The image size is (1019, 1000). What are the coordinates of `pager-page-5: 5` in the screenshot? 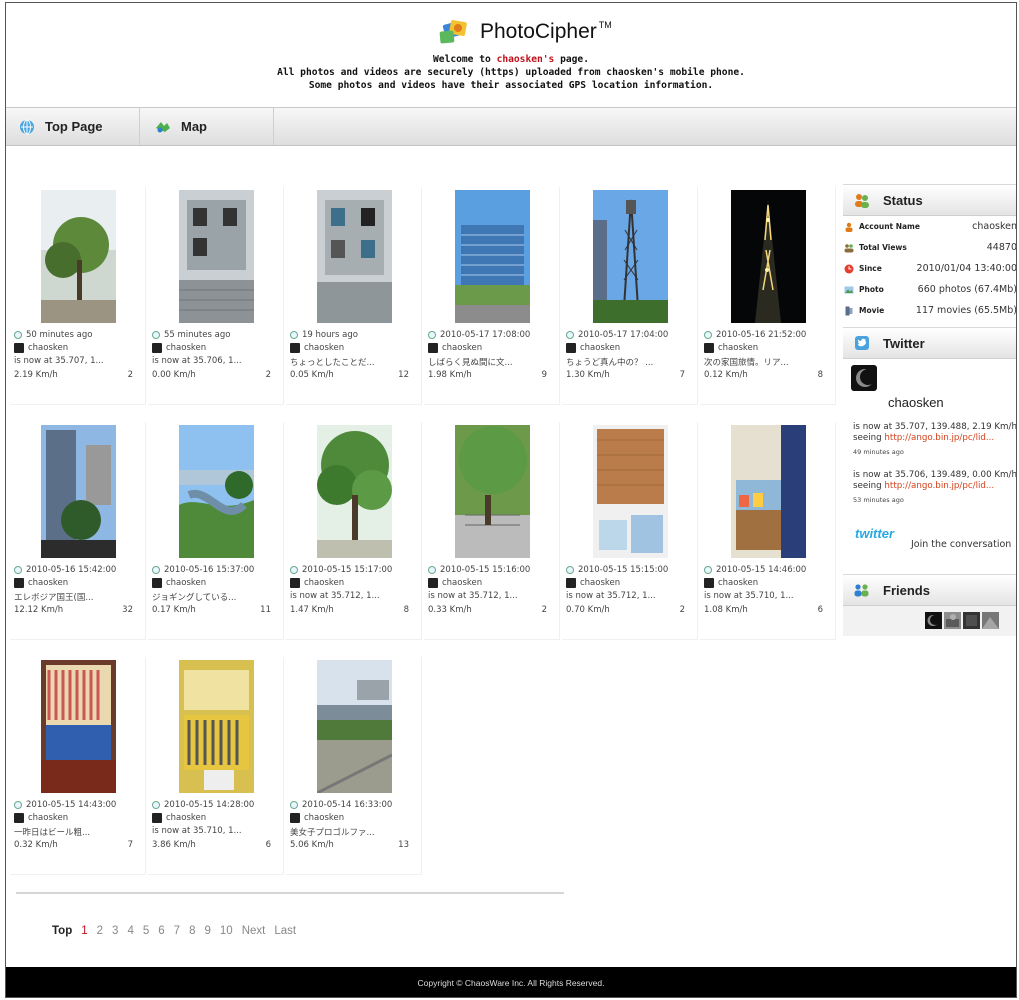 It's located at (146, 931).